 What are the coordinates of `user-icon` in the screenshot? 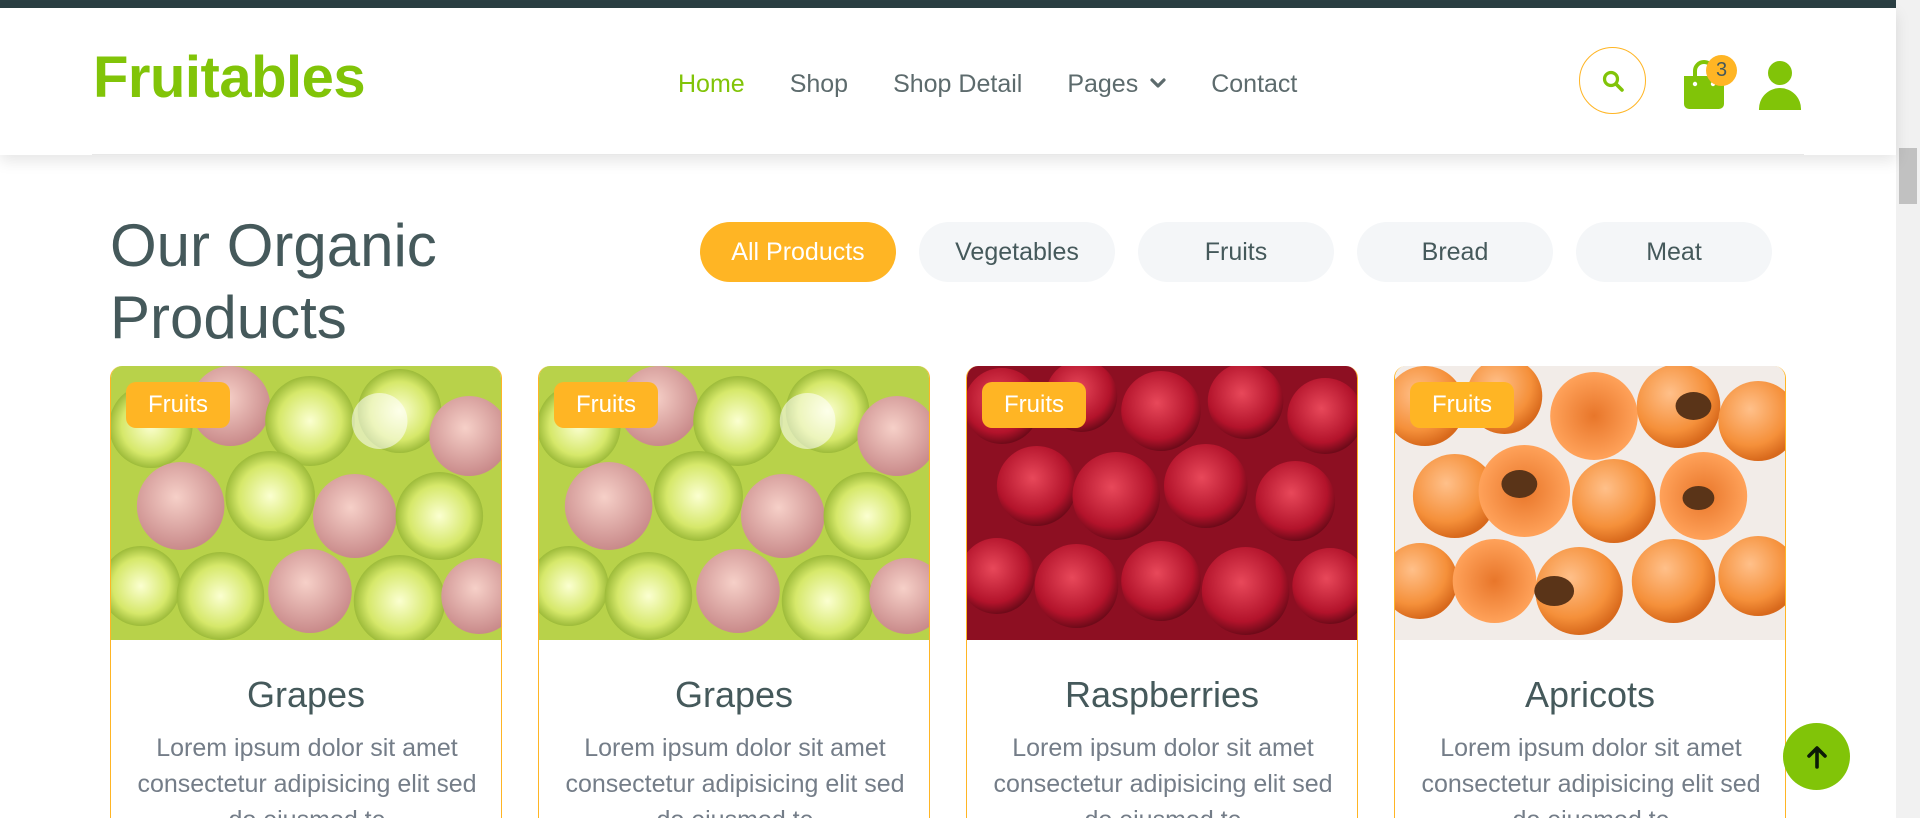 It's located at (1780, 86).